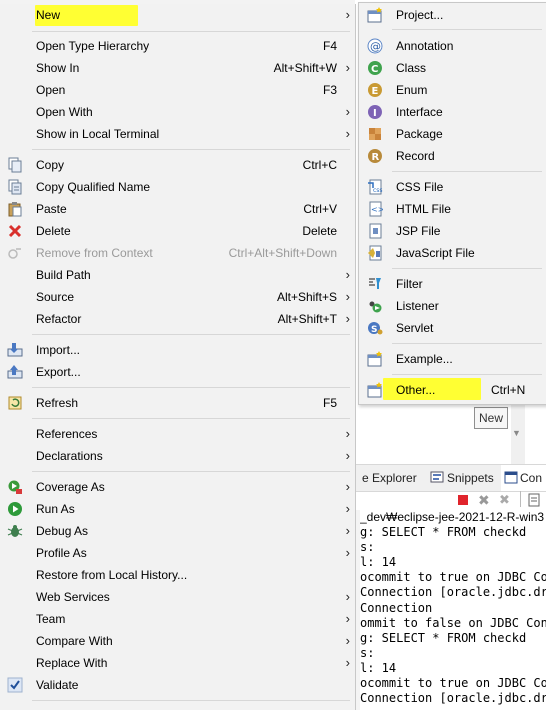  What do you see at coordinates (375, 113) in the screenshot?
I see `svg-text: I` at bounding box center [375, 113].